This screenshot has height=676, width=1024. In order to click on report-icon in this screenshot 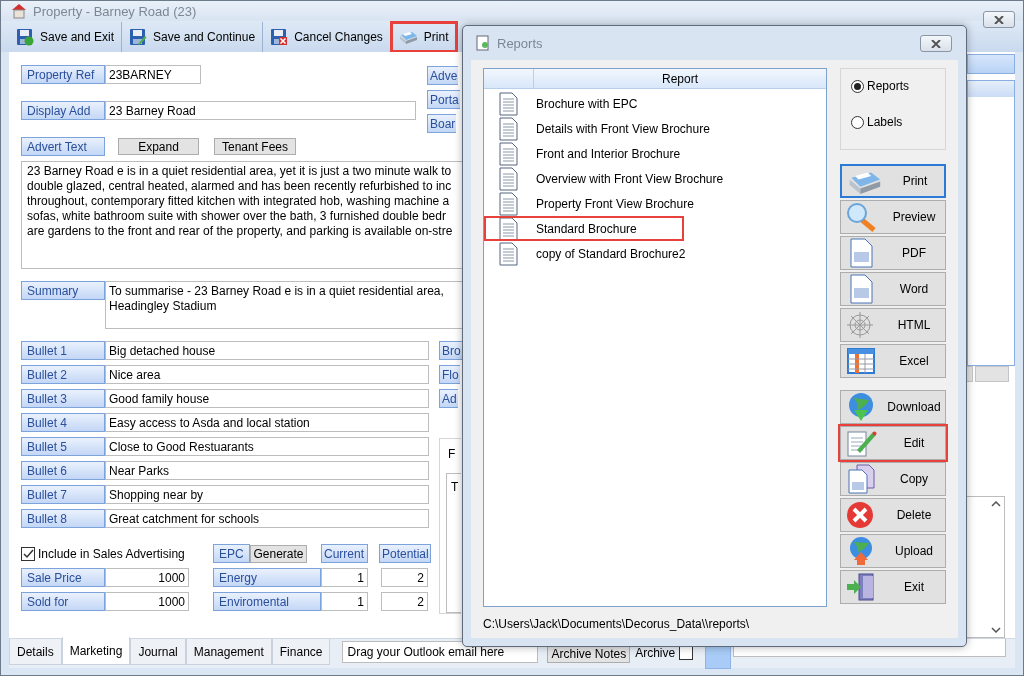, I will do `click(483, 43)`.